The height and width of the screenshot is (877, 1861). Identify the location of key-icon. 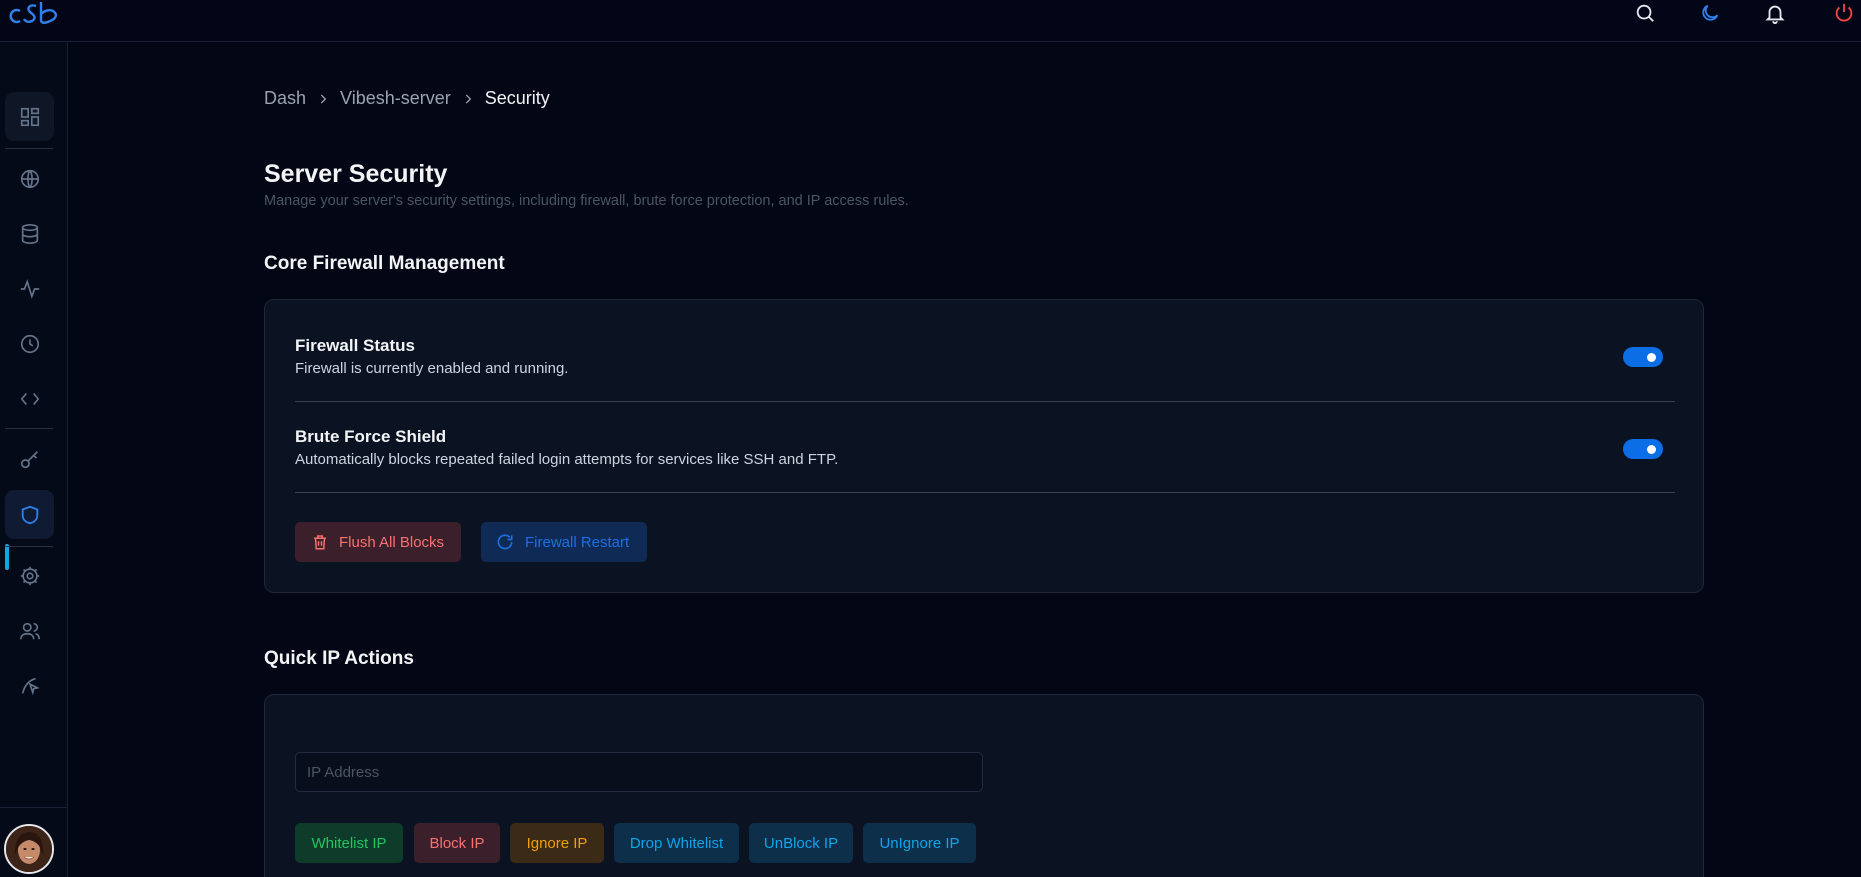
(29, 459).